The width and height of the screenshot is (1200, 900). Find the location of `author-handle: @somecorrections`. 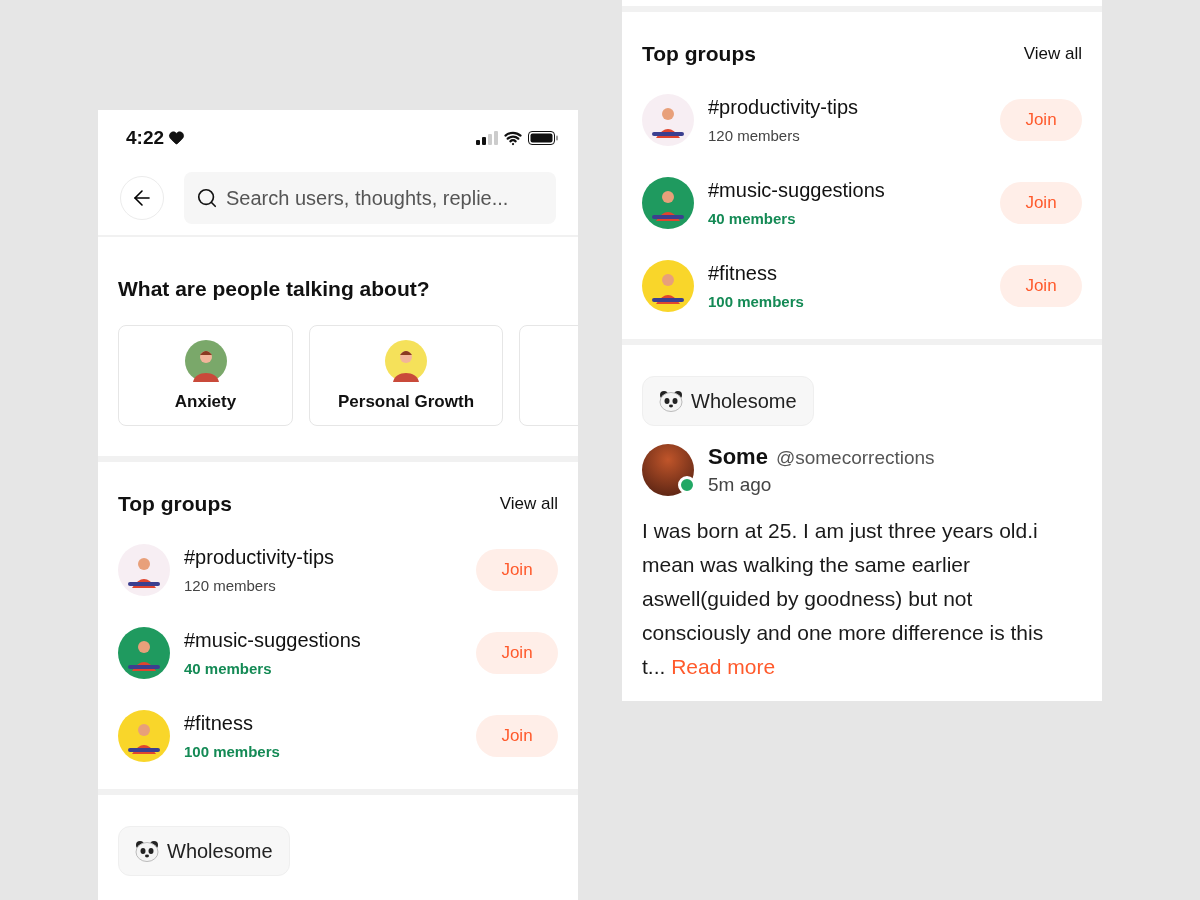

author-handle: @somecorrections is located at coordinates (855, 458).